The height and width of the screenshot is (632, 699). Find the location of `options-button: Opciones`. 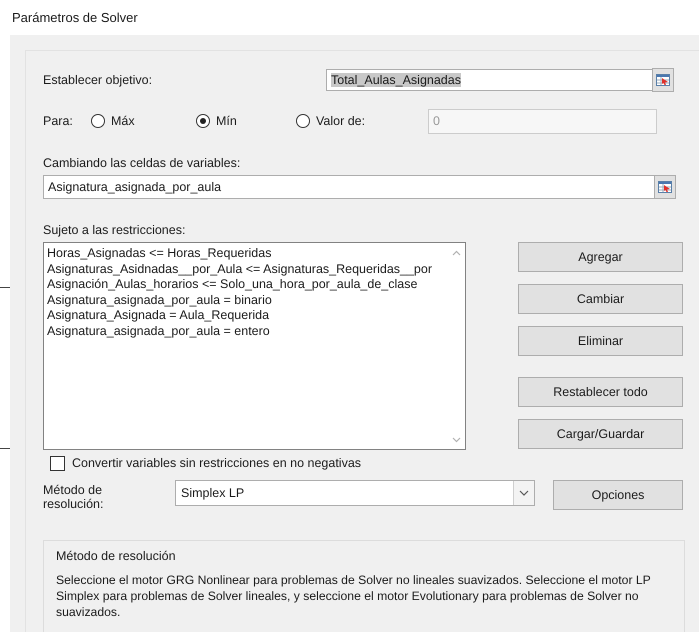

options-button: Opciones is located at coordinates (618, 495).